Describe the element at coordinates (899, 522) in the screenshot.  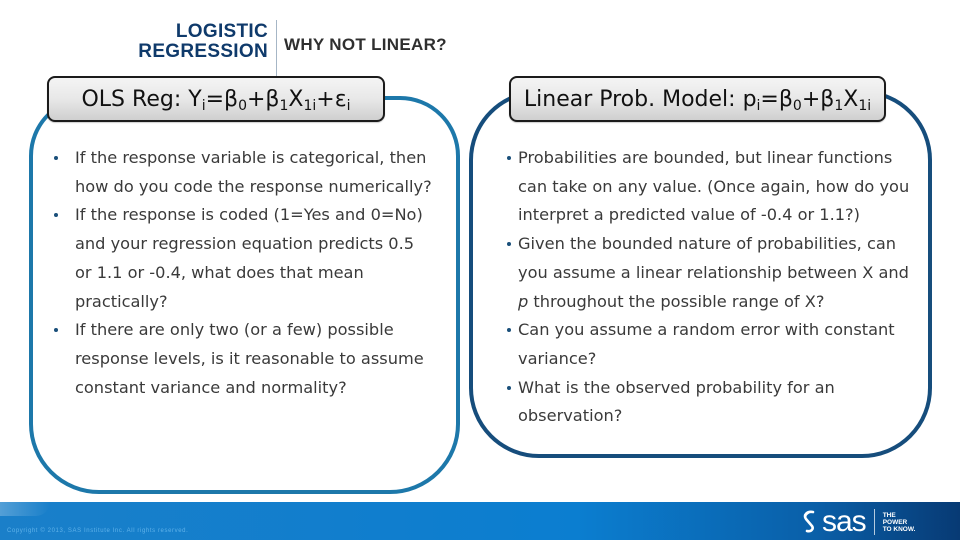
I see `logo-tagline: THE POWER TO KNOW.` at that location.